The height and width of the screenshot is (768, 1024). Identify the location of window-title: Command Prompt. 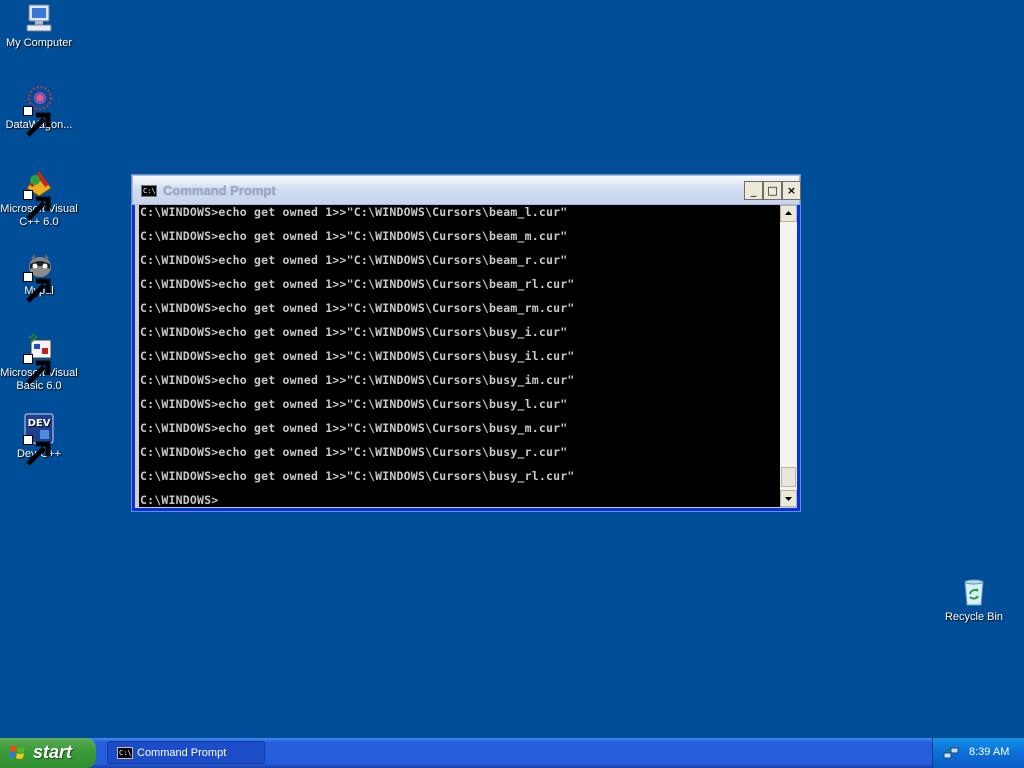
(219, 190).